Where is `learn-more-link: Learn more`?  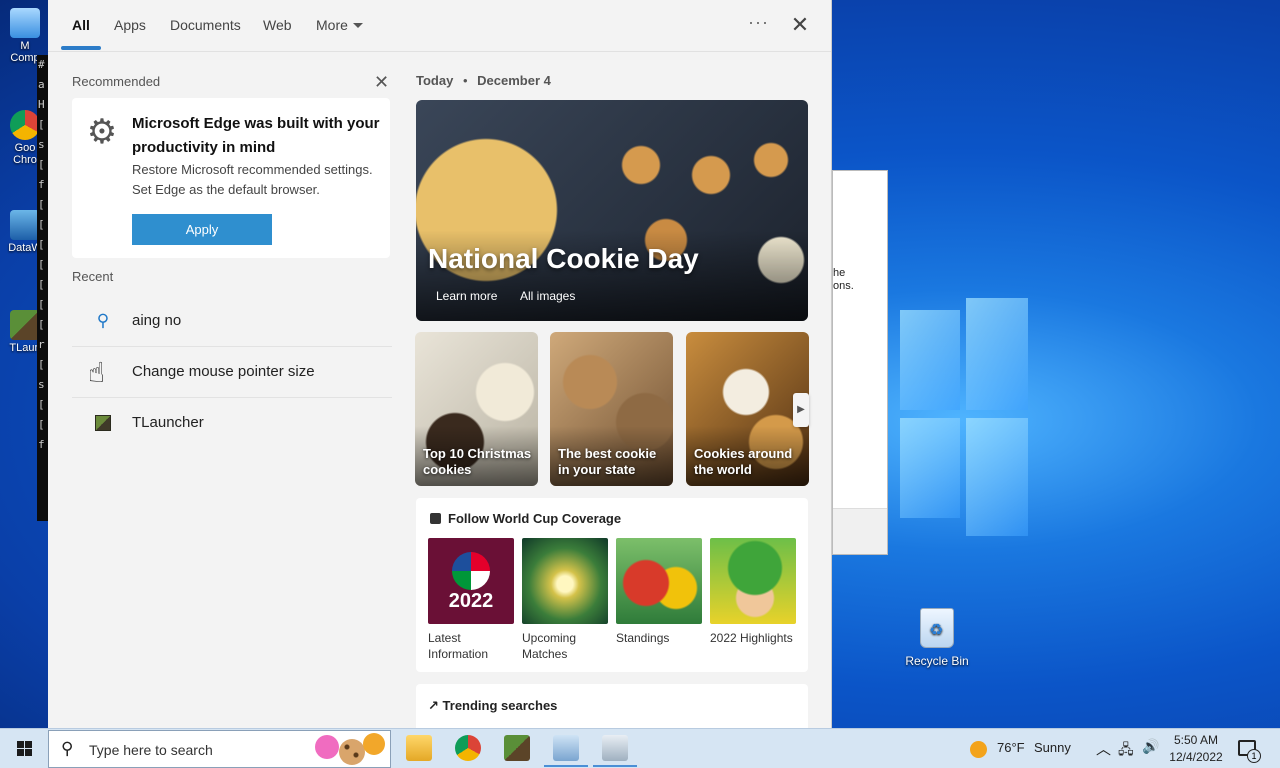
learn-more-link: Learn more is located at coordinates (466, 296).